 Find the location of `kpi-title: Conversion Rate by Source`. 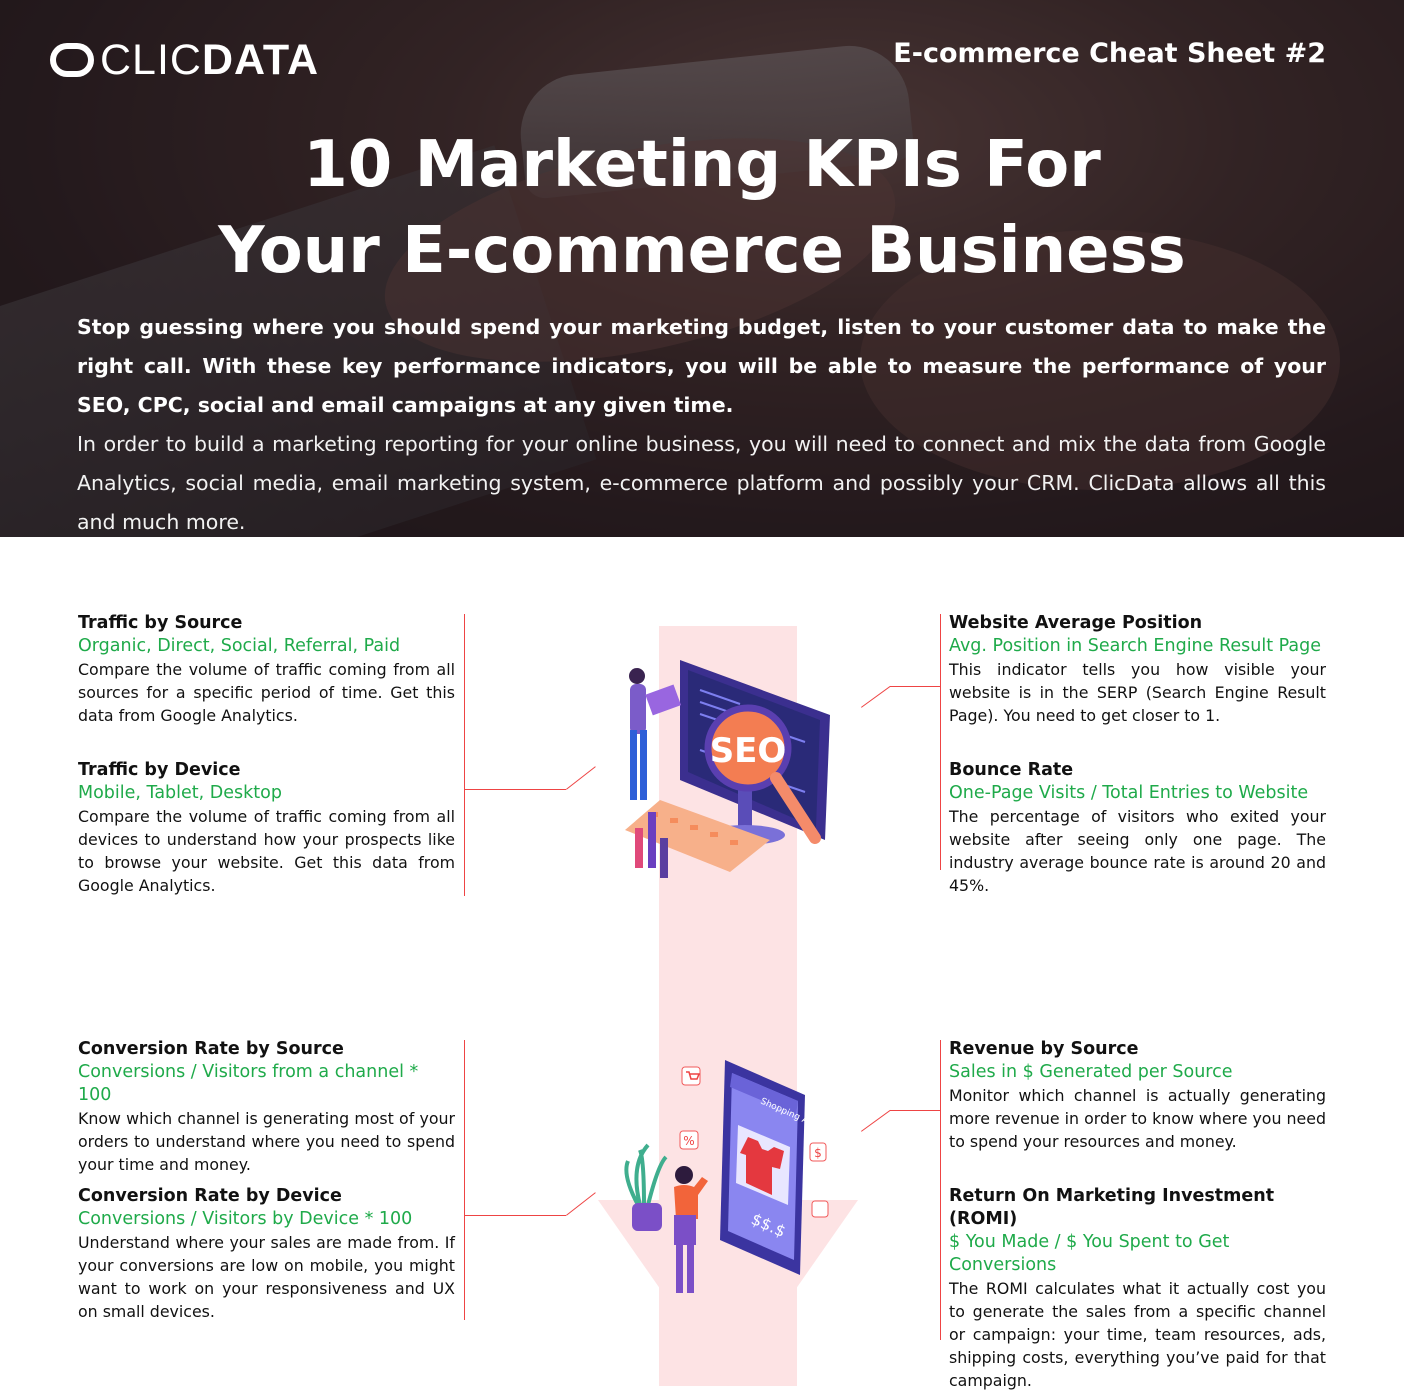

kpi-title: Conversion Rate by Source is located at coordinates (211, 1049).